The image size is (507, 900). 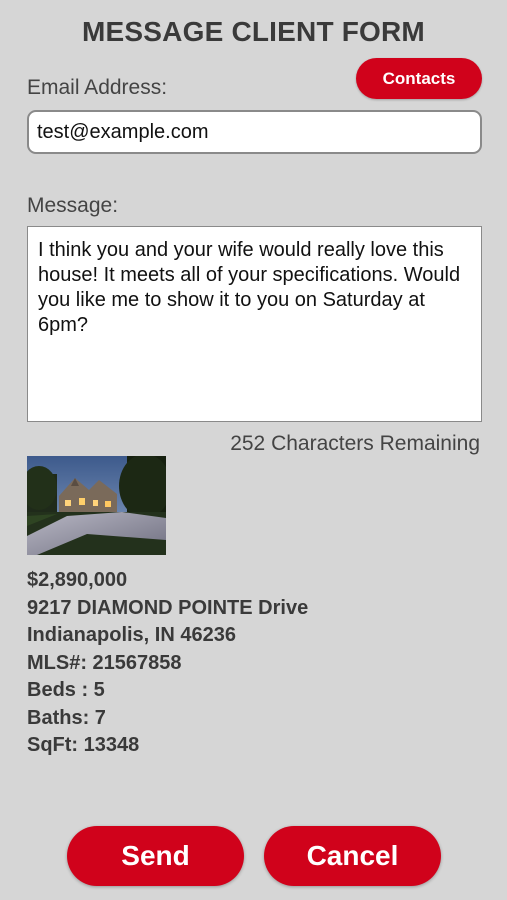 What do you see at coordinates (253, 31) in the screenshot?
I see `page-title: MESSAGE CLIENT FORM` at bounding box center [253, 31].